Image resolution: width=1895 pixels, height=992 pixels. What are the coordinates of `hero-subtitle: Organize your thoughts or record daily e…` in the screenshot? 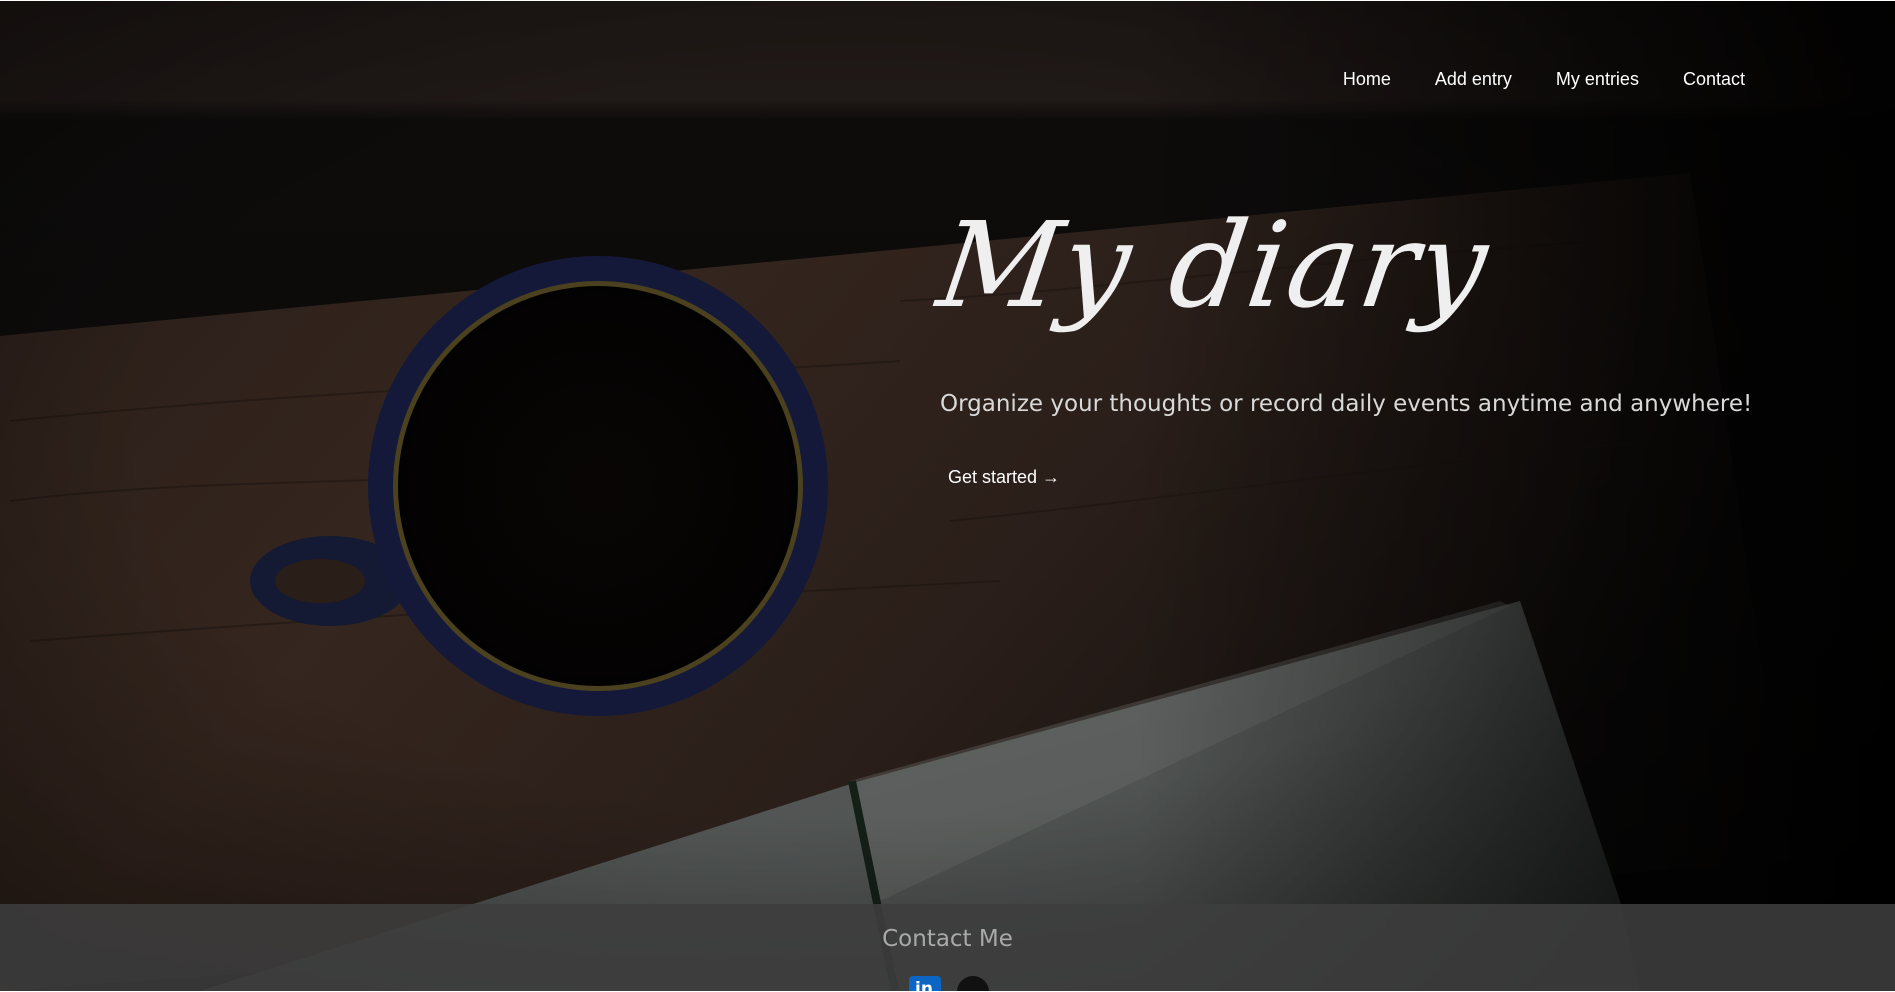 It's located at (1346, 404).